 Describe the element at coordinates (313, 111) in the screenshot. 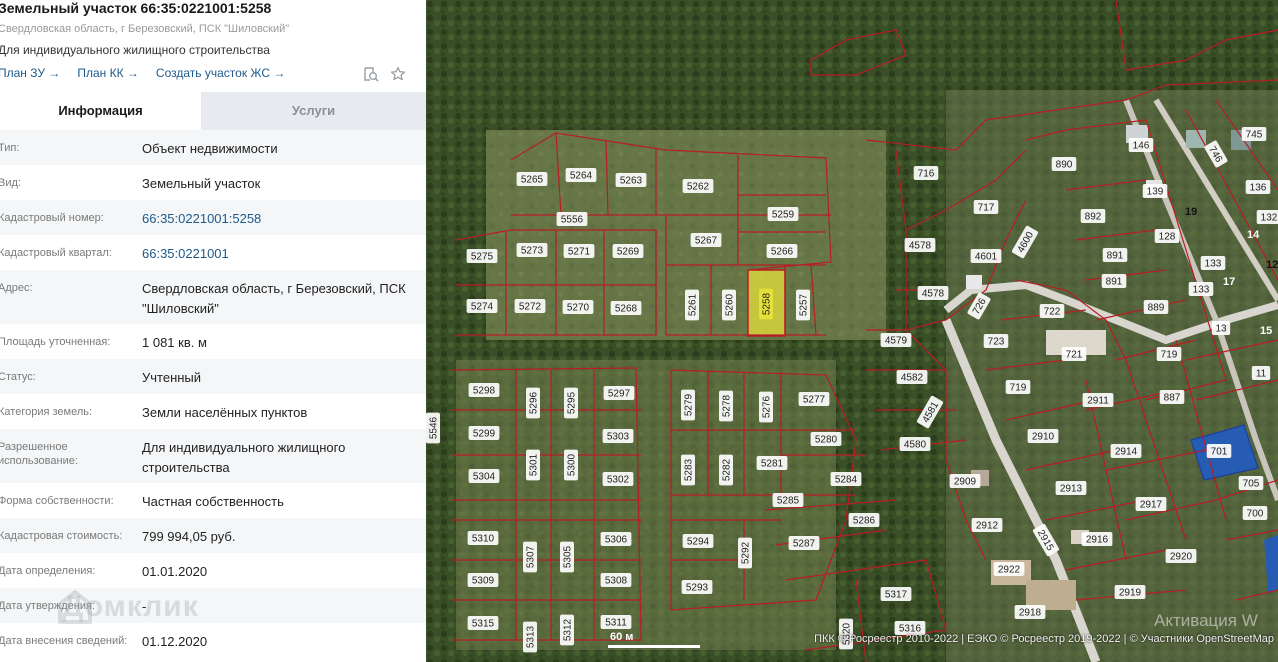

I see `tab-services: Услуги` at that location.